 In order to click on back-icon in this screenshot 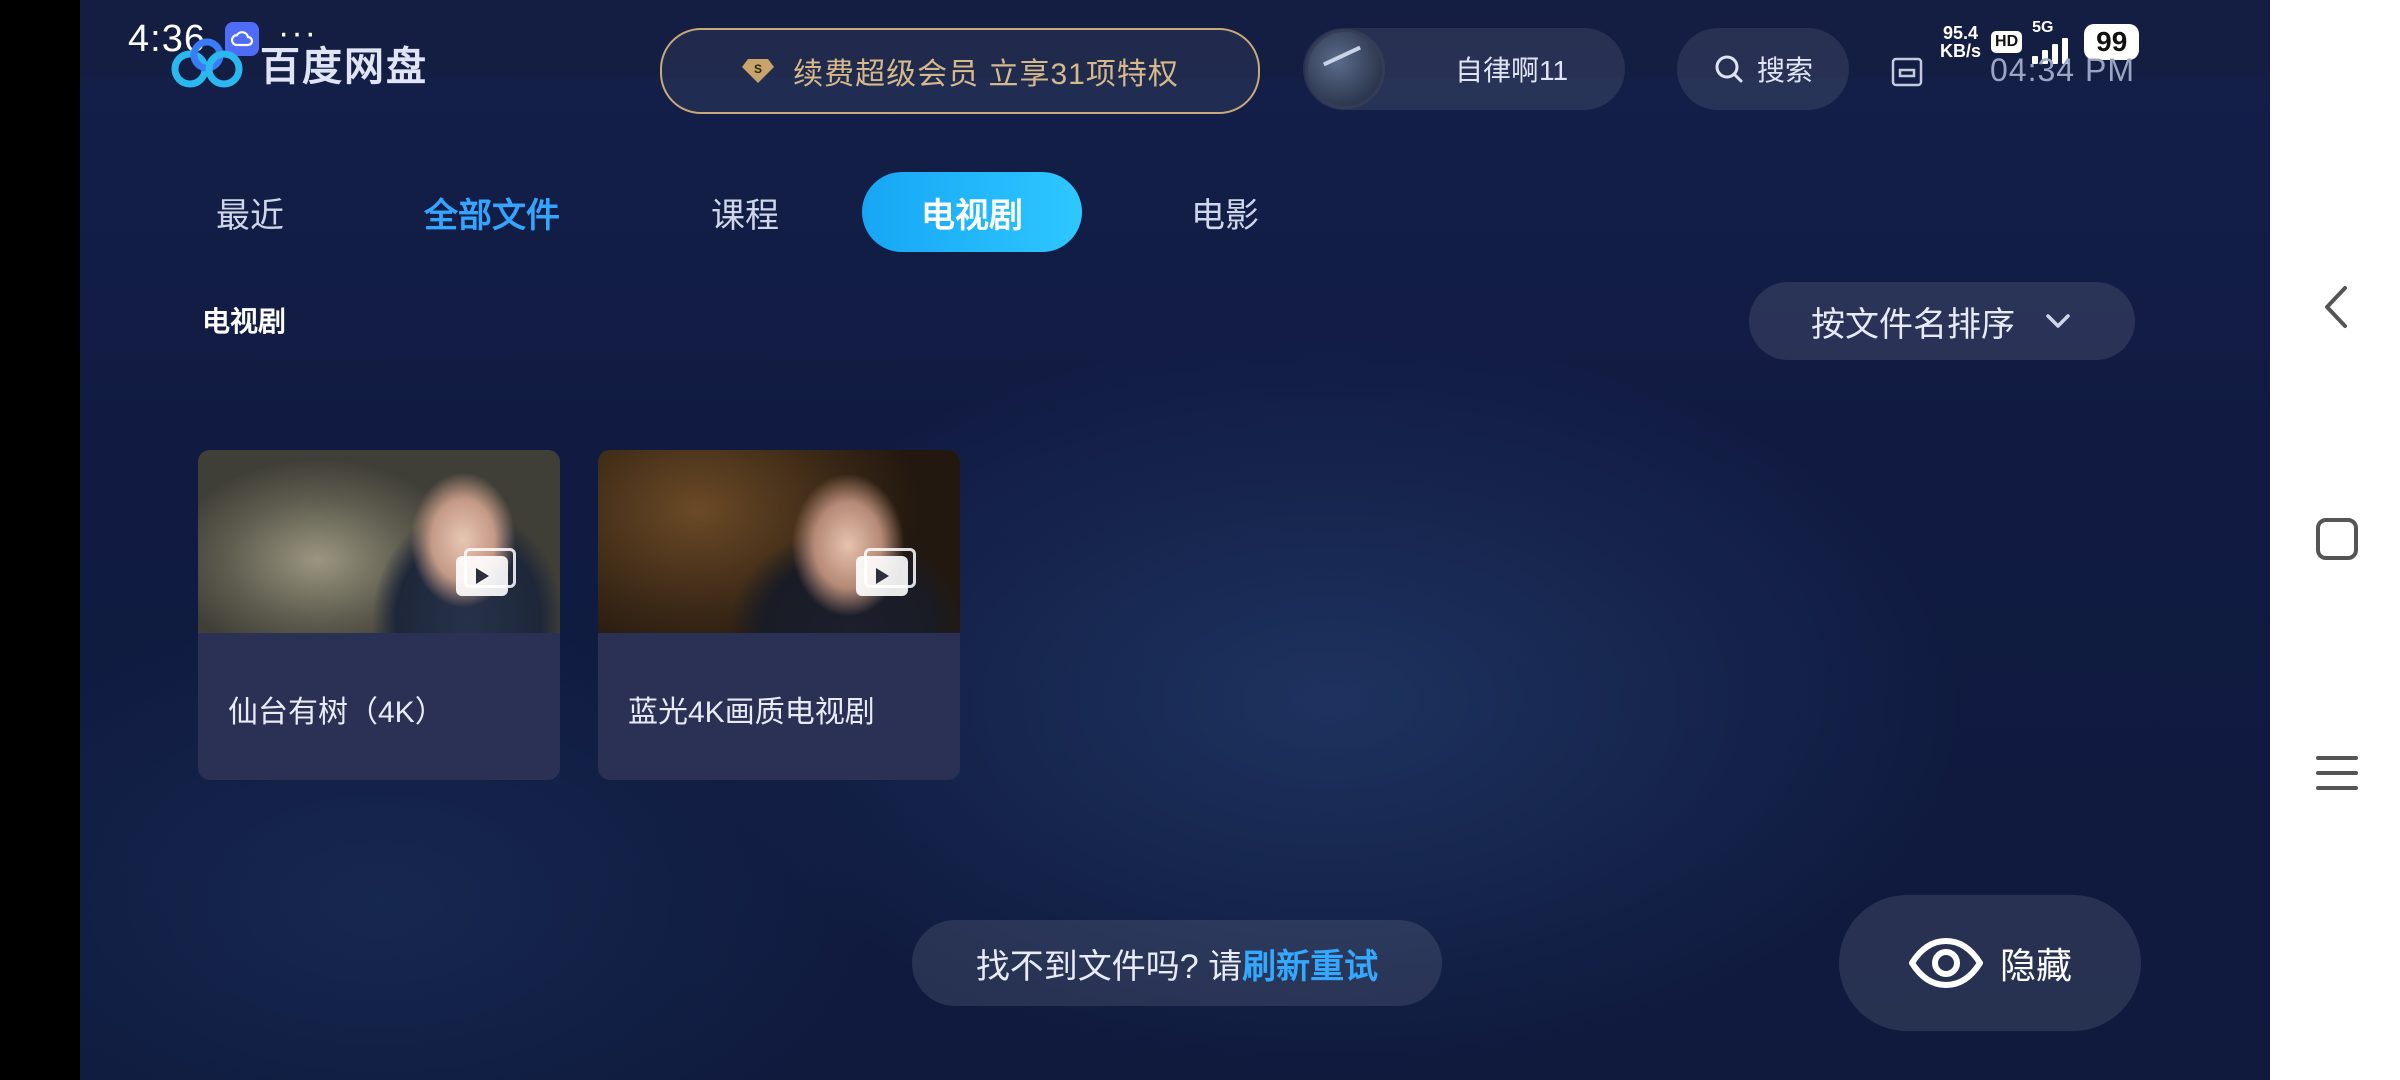, I will do `click(2337, 307)`.